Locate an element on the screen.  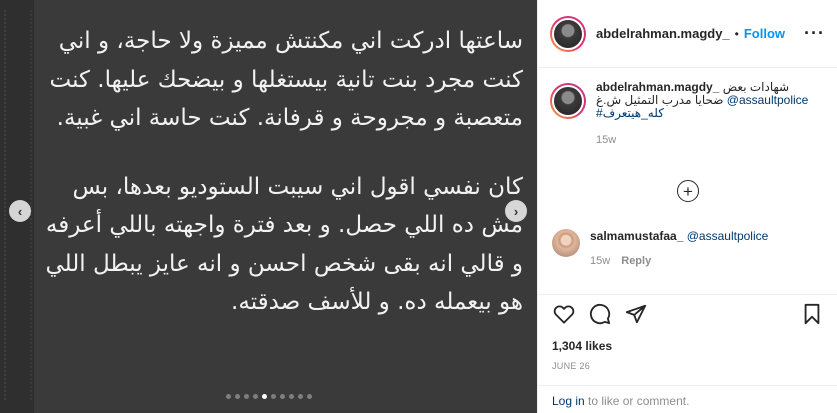
load-more-comments-button: + is located at coordinates (688, 191).